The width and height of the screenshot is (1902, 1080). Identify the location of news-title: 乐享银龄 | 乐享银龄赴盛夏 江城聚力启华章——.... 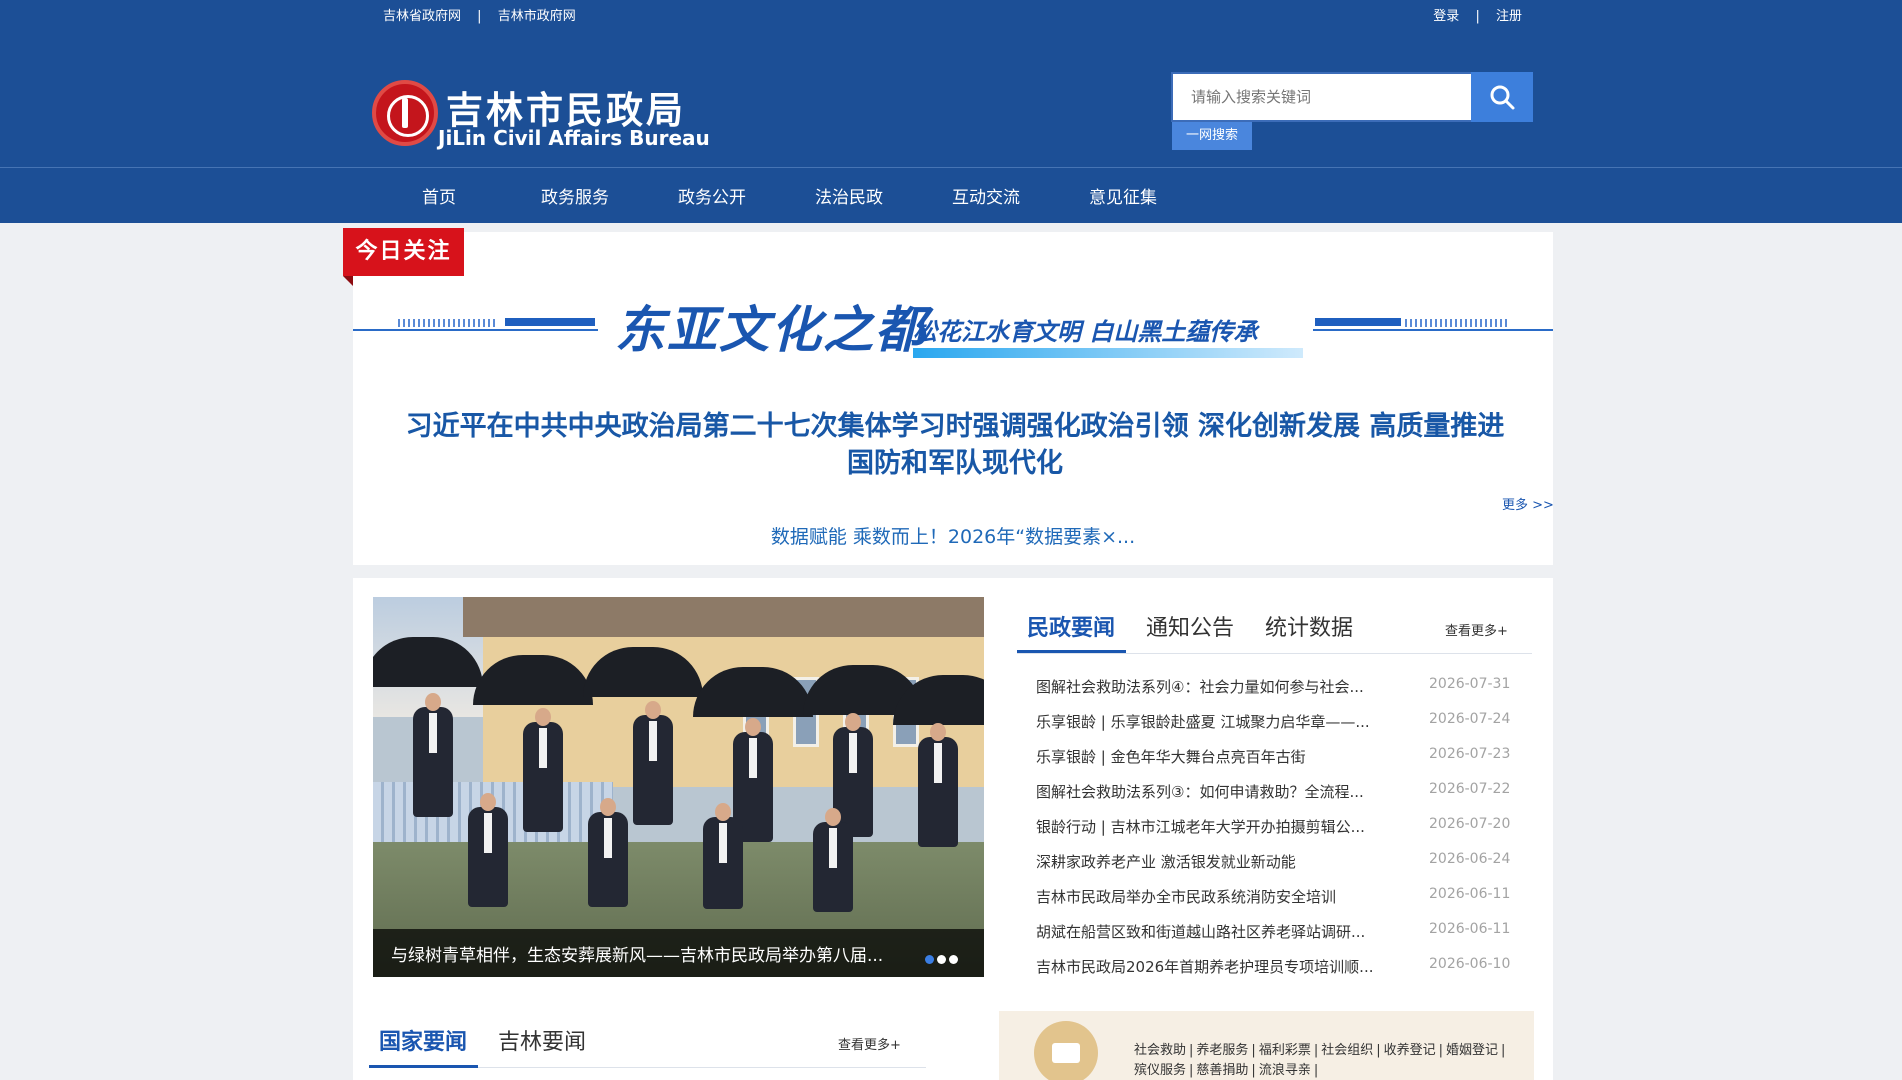
(1216, 721).